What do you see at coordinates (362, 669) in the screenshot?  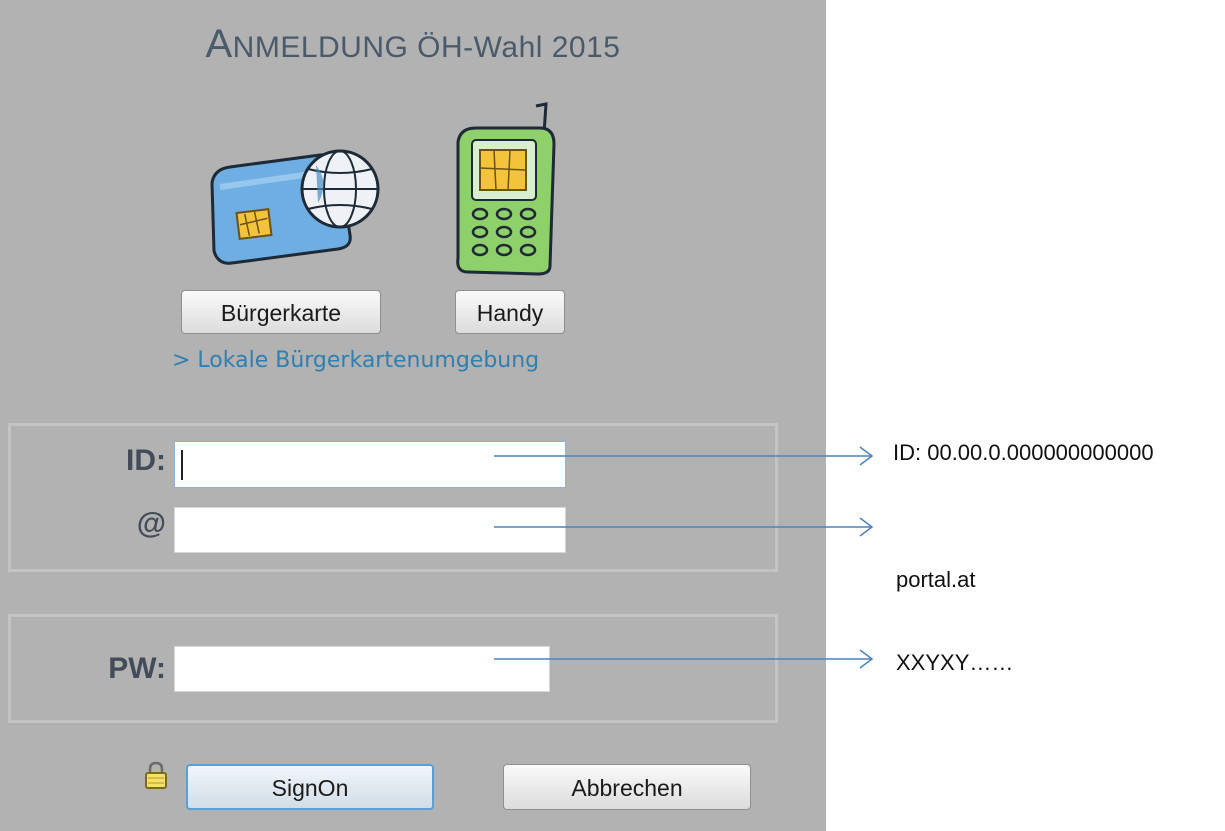 I see `password-input` at bounding box center [362, 669].